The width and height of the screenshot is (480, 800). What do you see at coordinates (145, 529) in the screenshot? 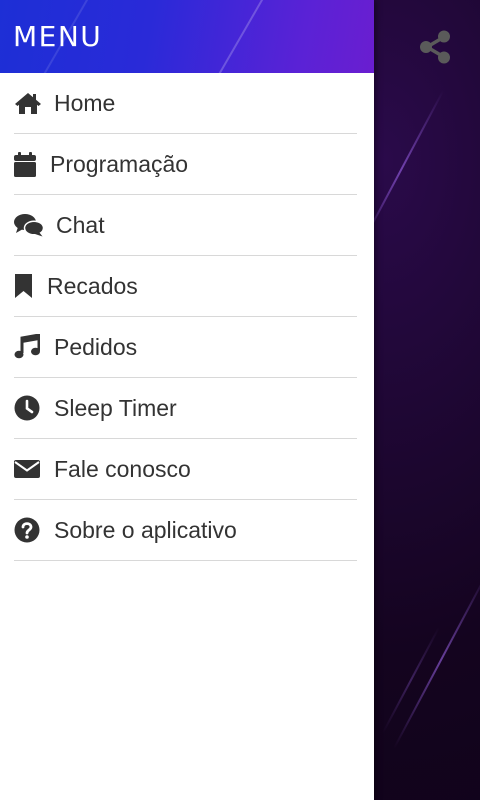
I see `menu-label-sobre: Sobre o aplicativo` at bounding box center [145, 529].